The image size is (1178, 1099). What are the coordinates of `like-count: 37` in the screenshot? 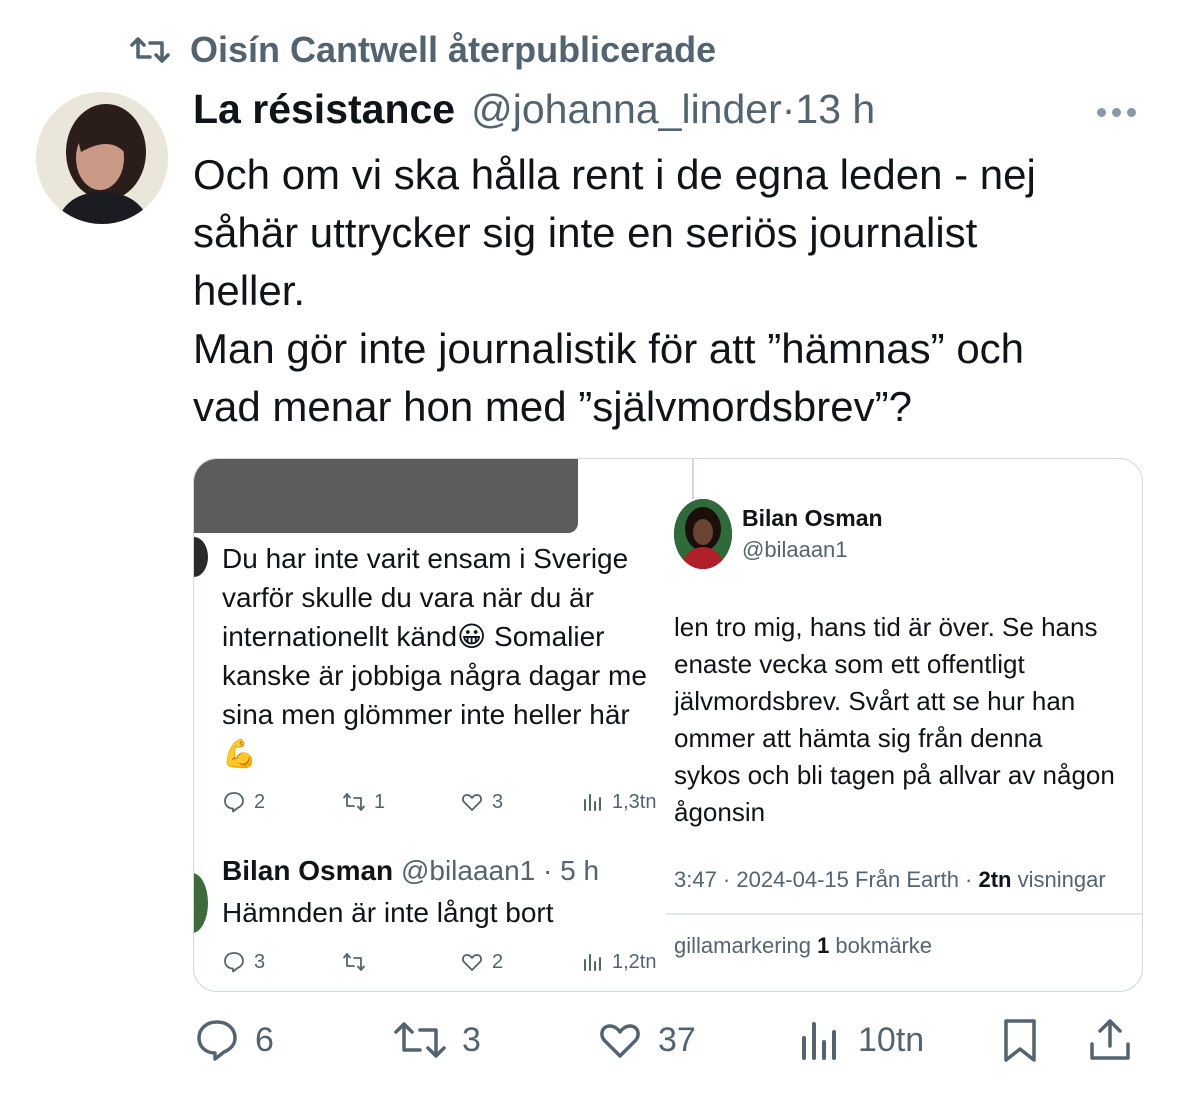 It's located at (677, 1039).